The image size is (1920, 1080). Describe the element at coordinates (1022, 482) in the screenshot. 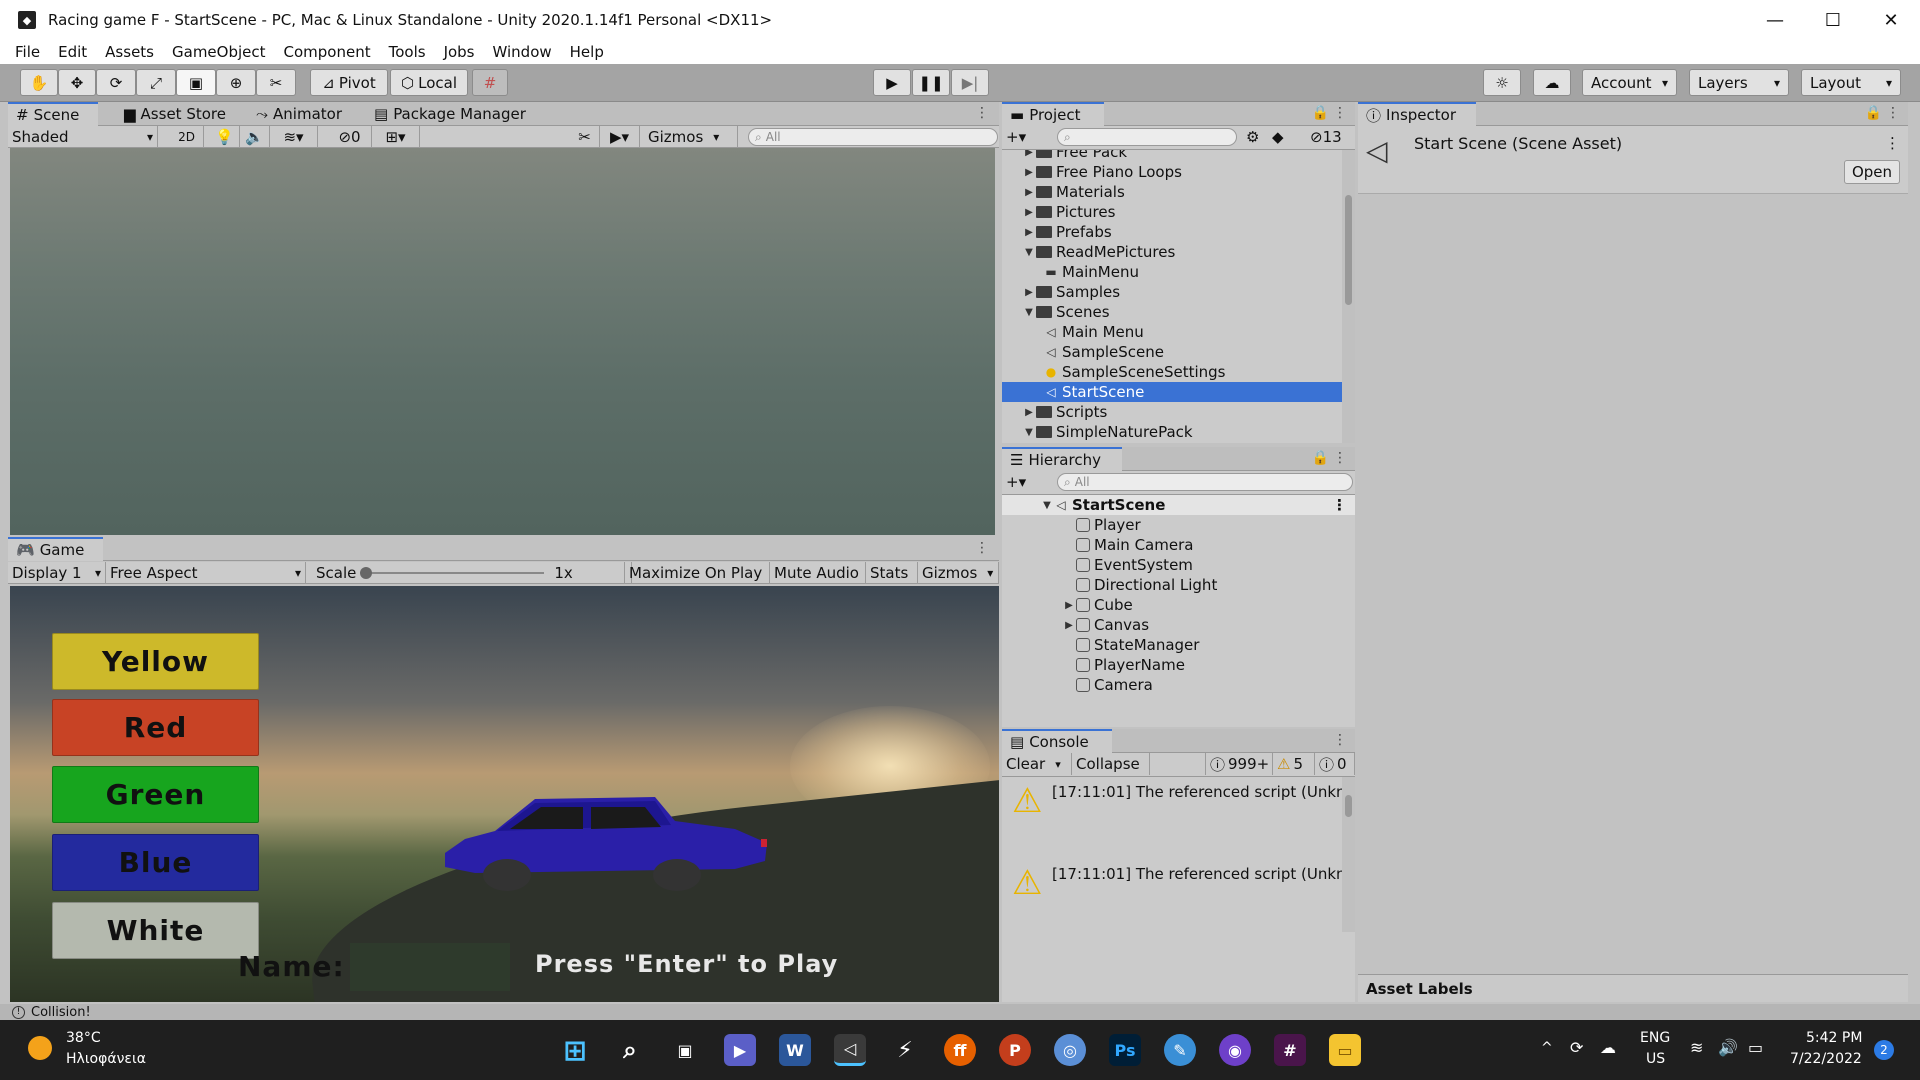

I see `hierarchy-add-button: +▾` at that location.